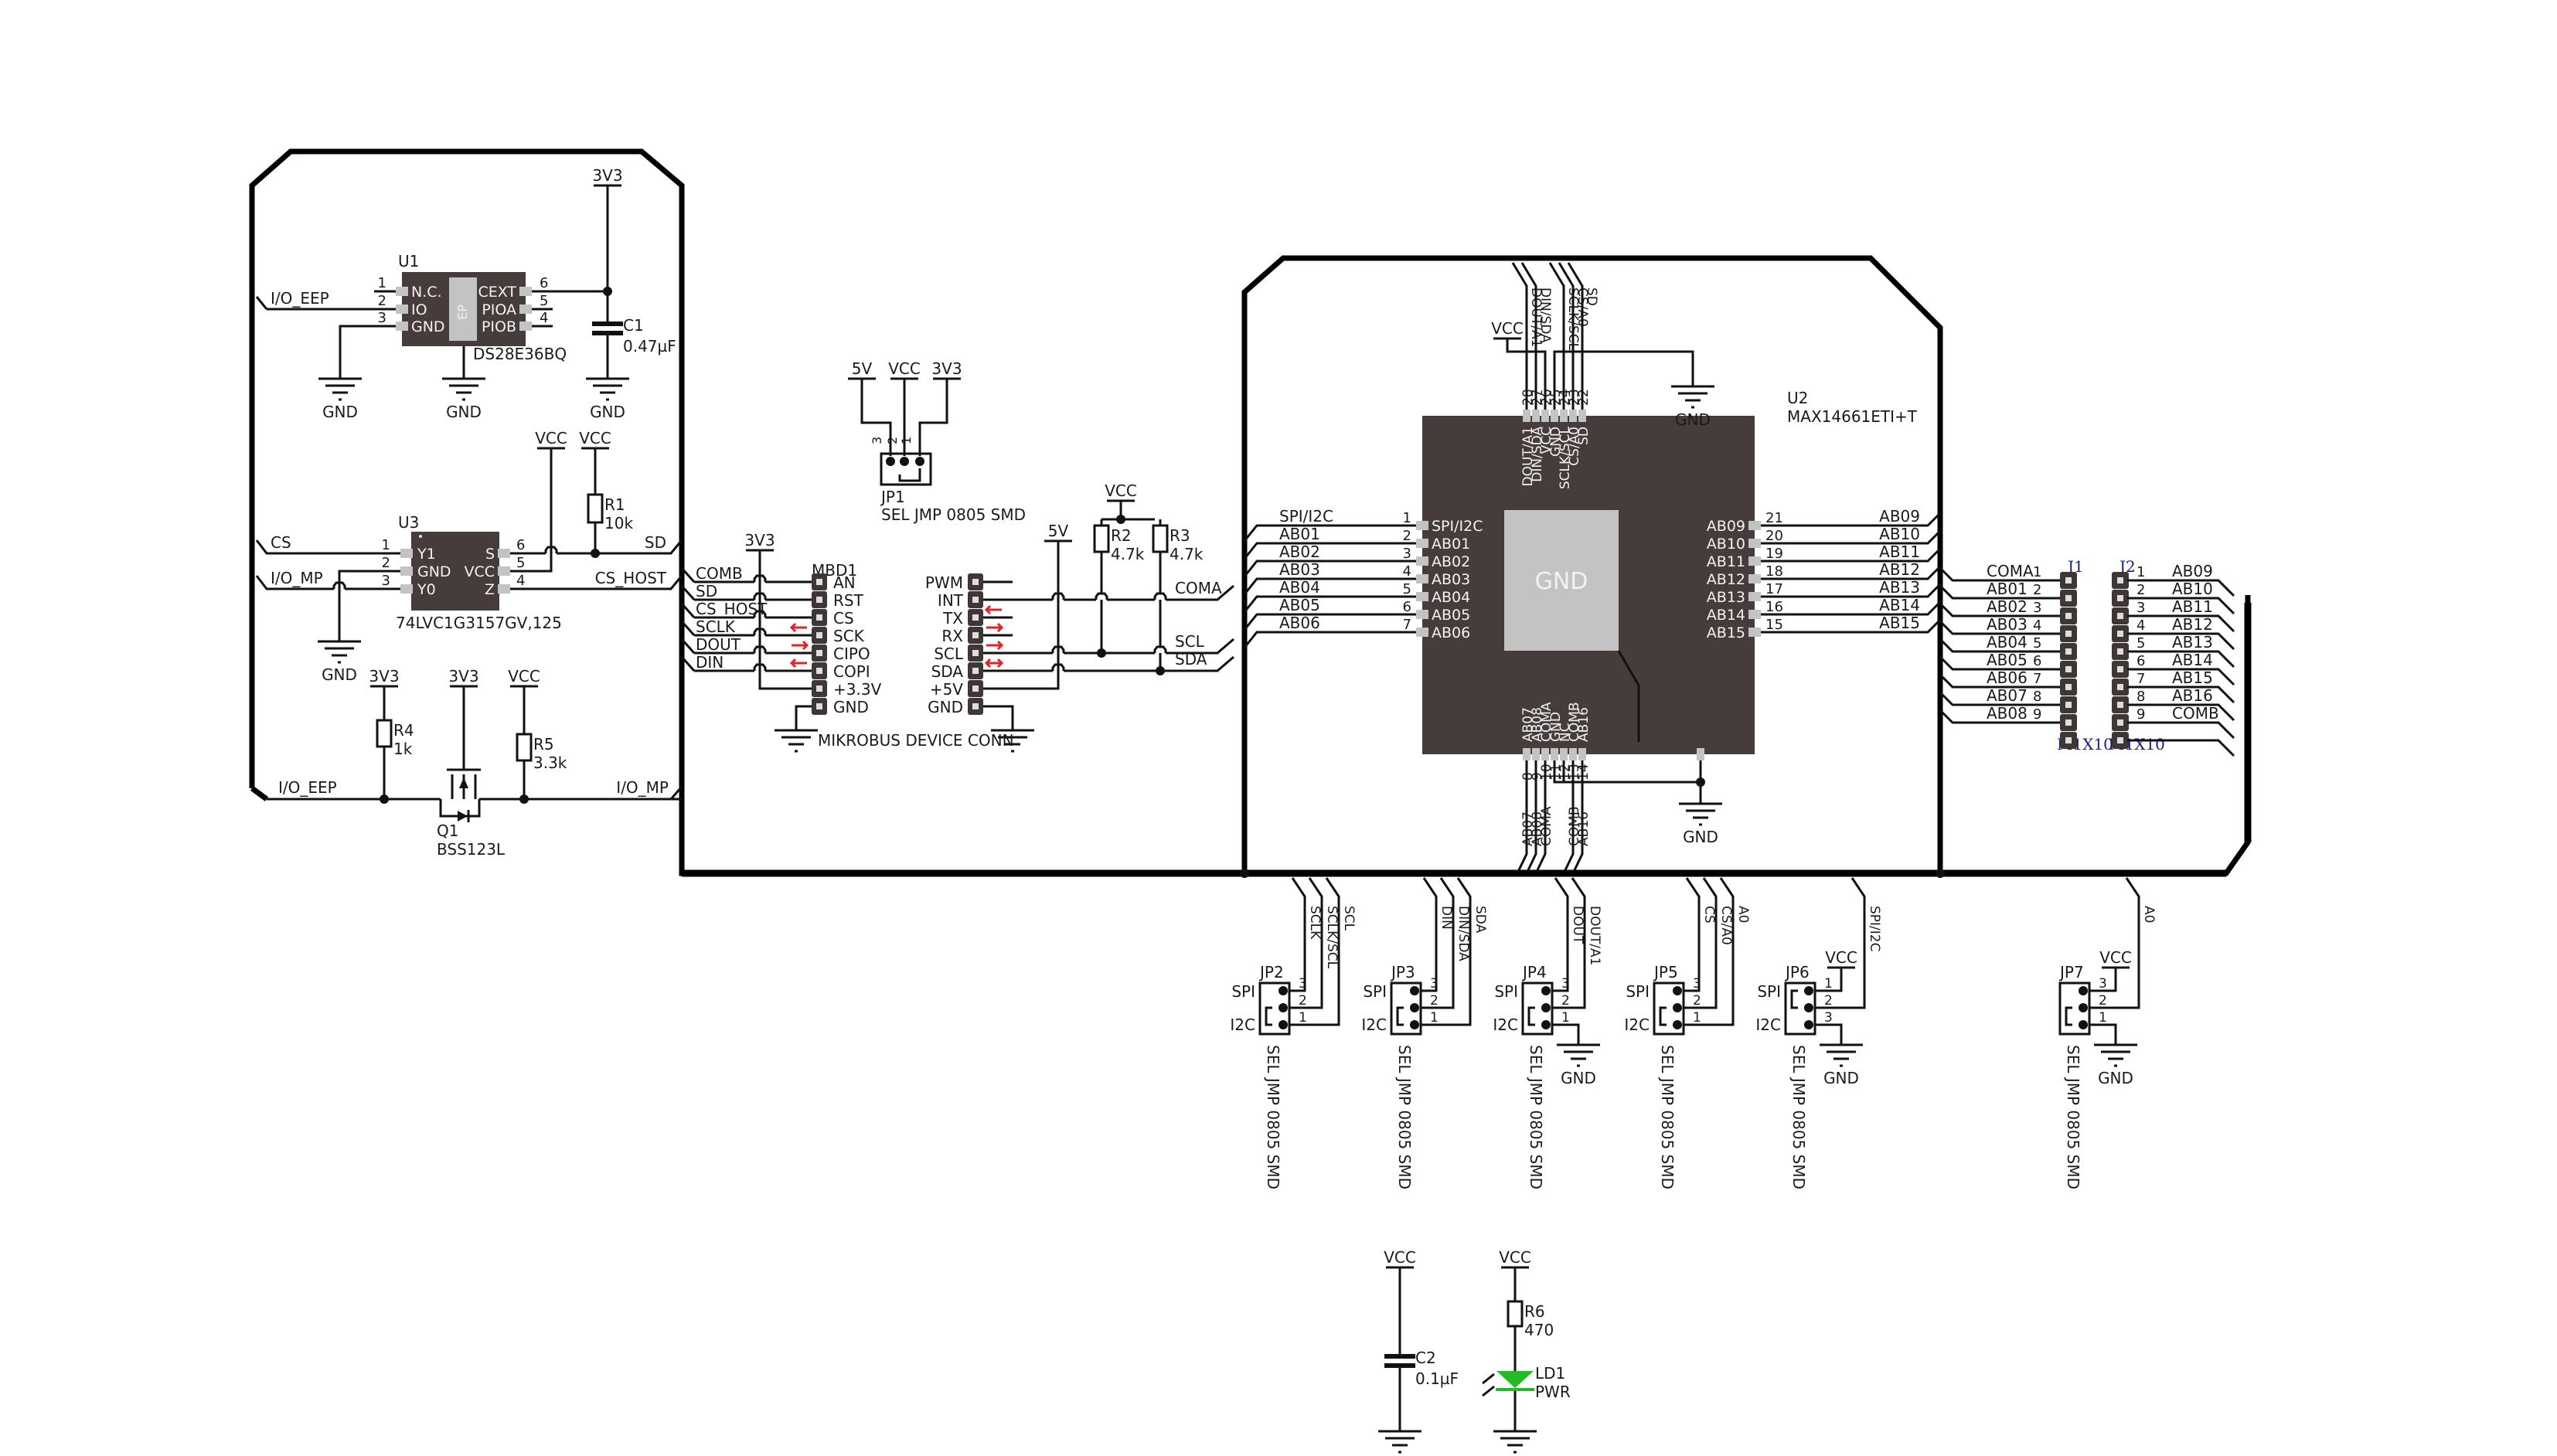  What do you see at coordinates (480, 572) in the screenshot?
I see `u3-pin-name: VCC` at bounding box center [480, 572].